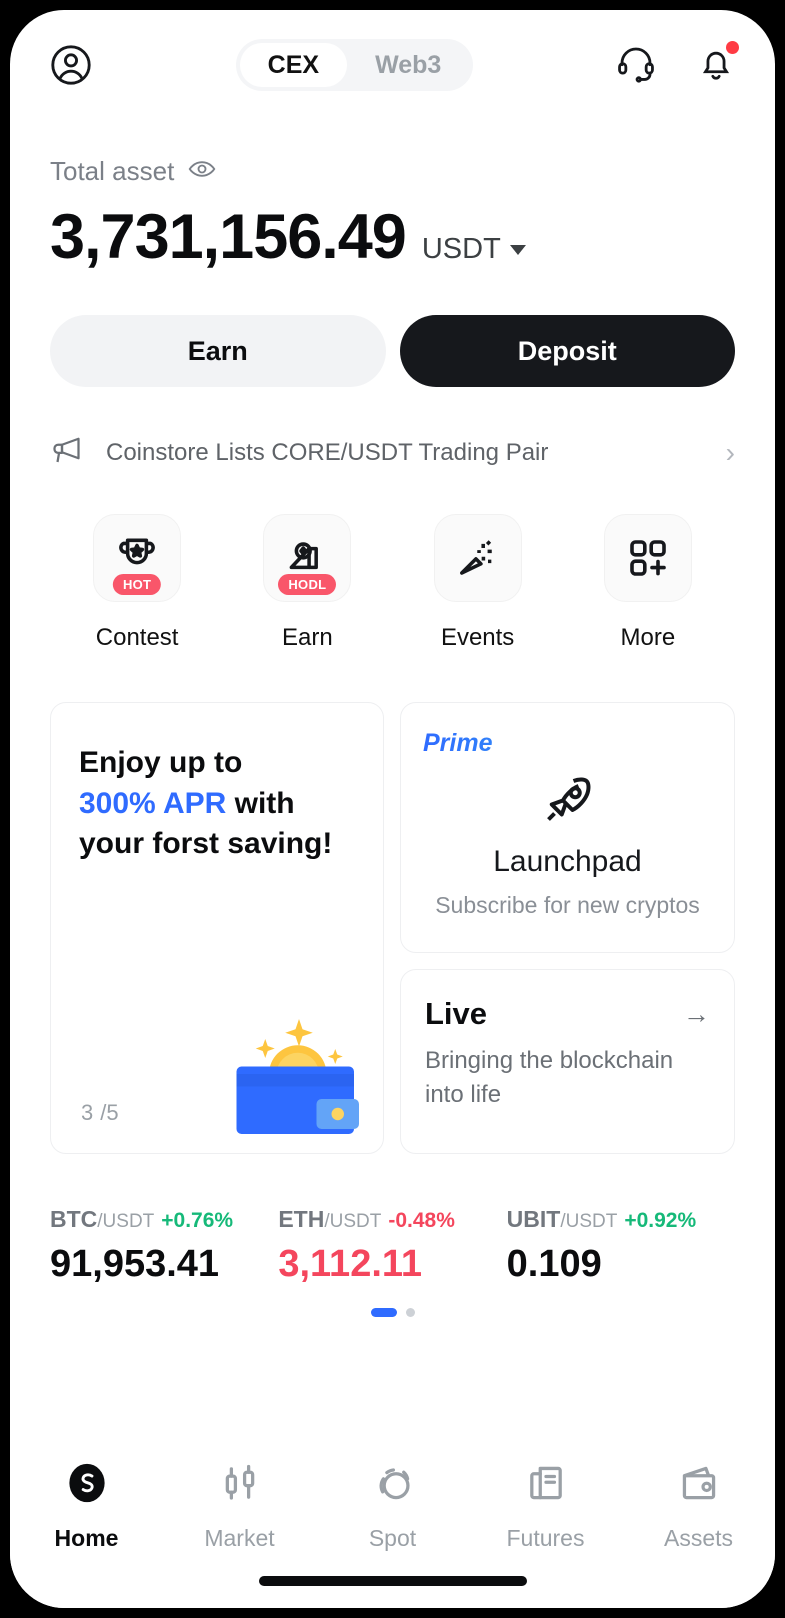 Image resolution: width=785 pixels, height=1618 pixels. I want to click on app-header: CEX Web3, so click(392, 65).